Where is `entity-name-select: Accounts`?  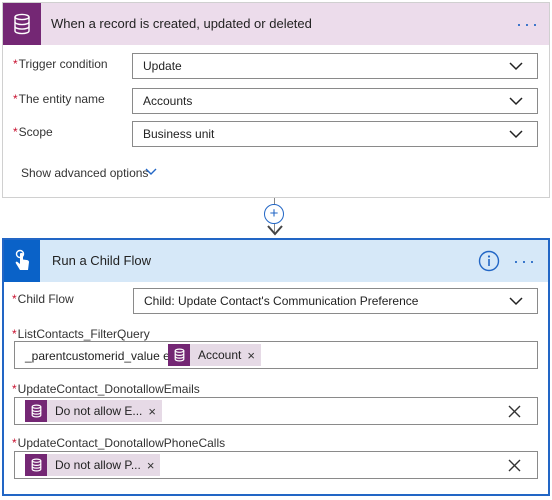 entity-name-select: Accounts is located at coordinates (335, 101).